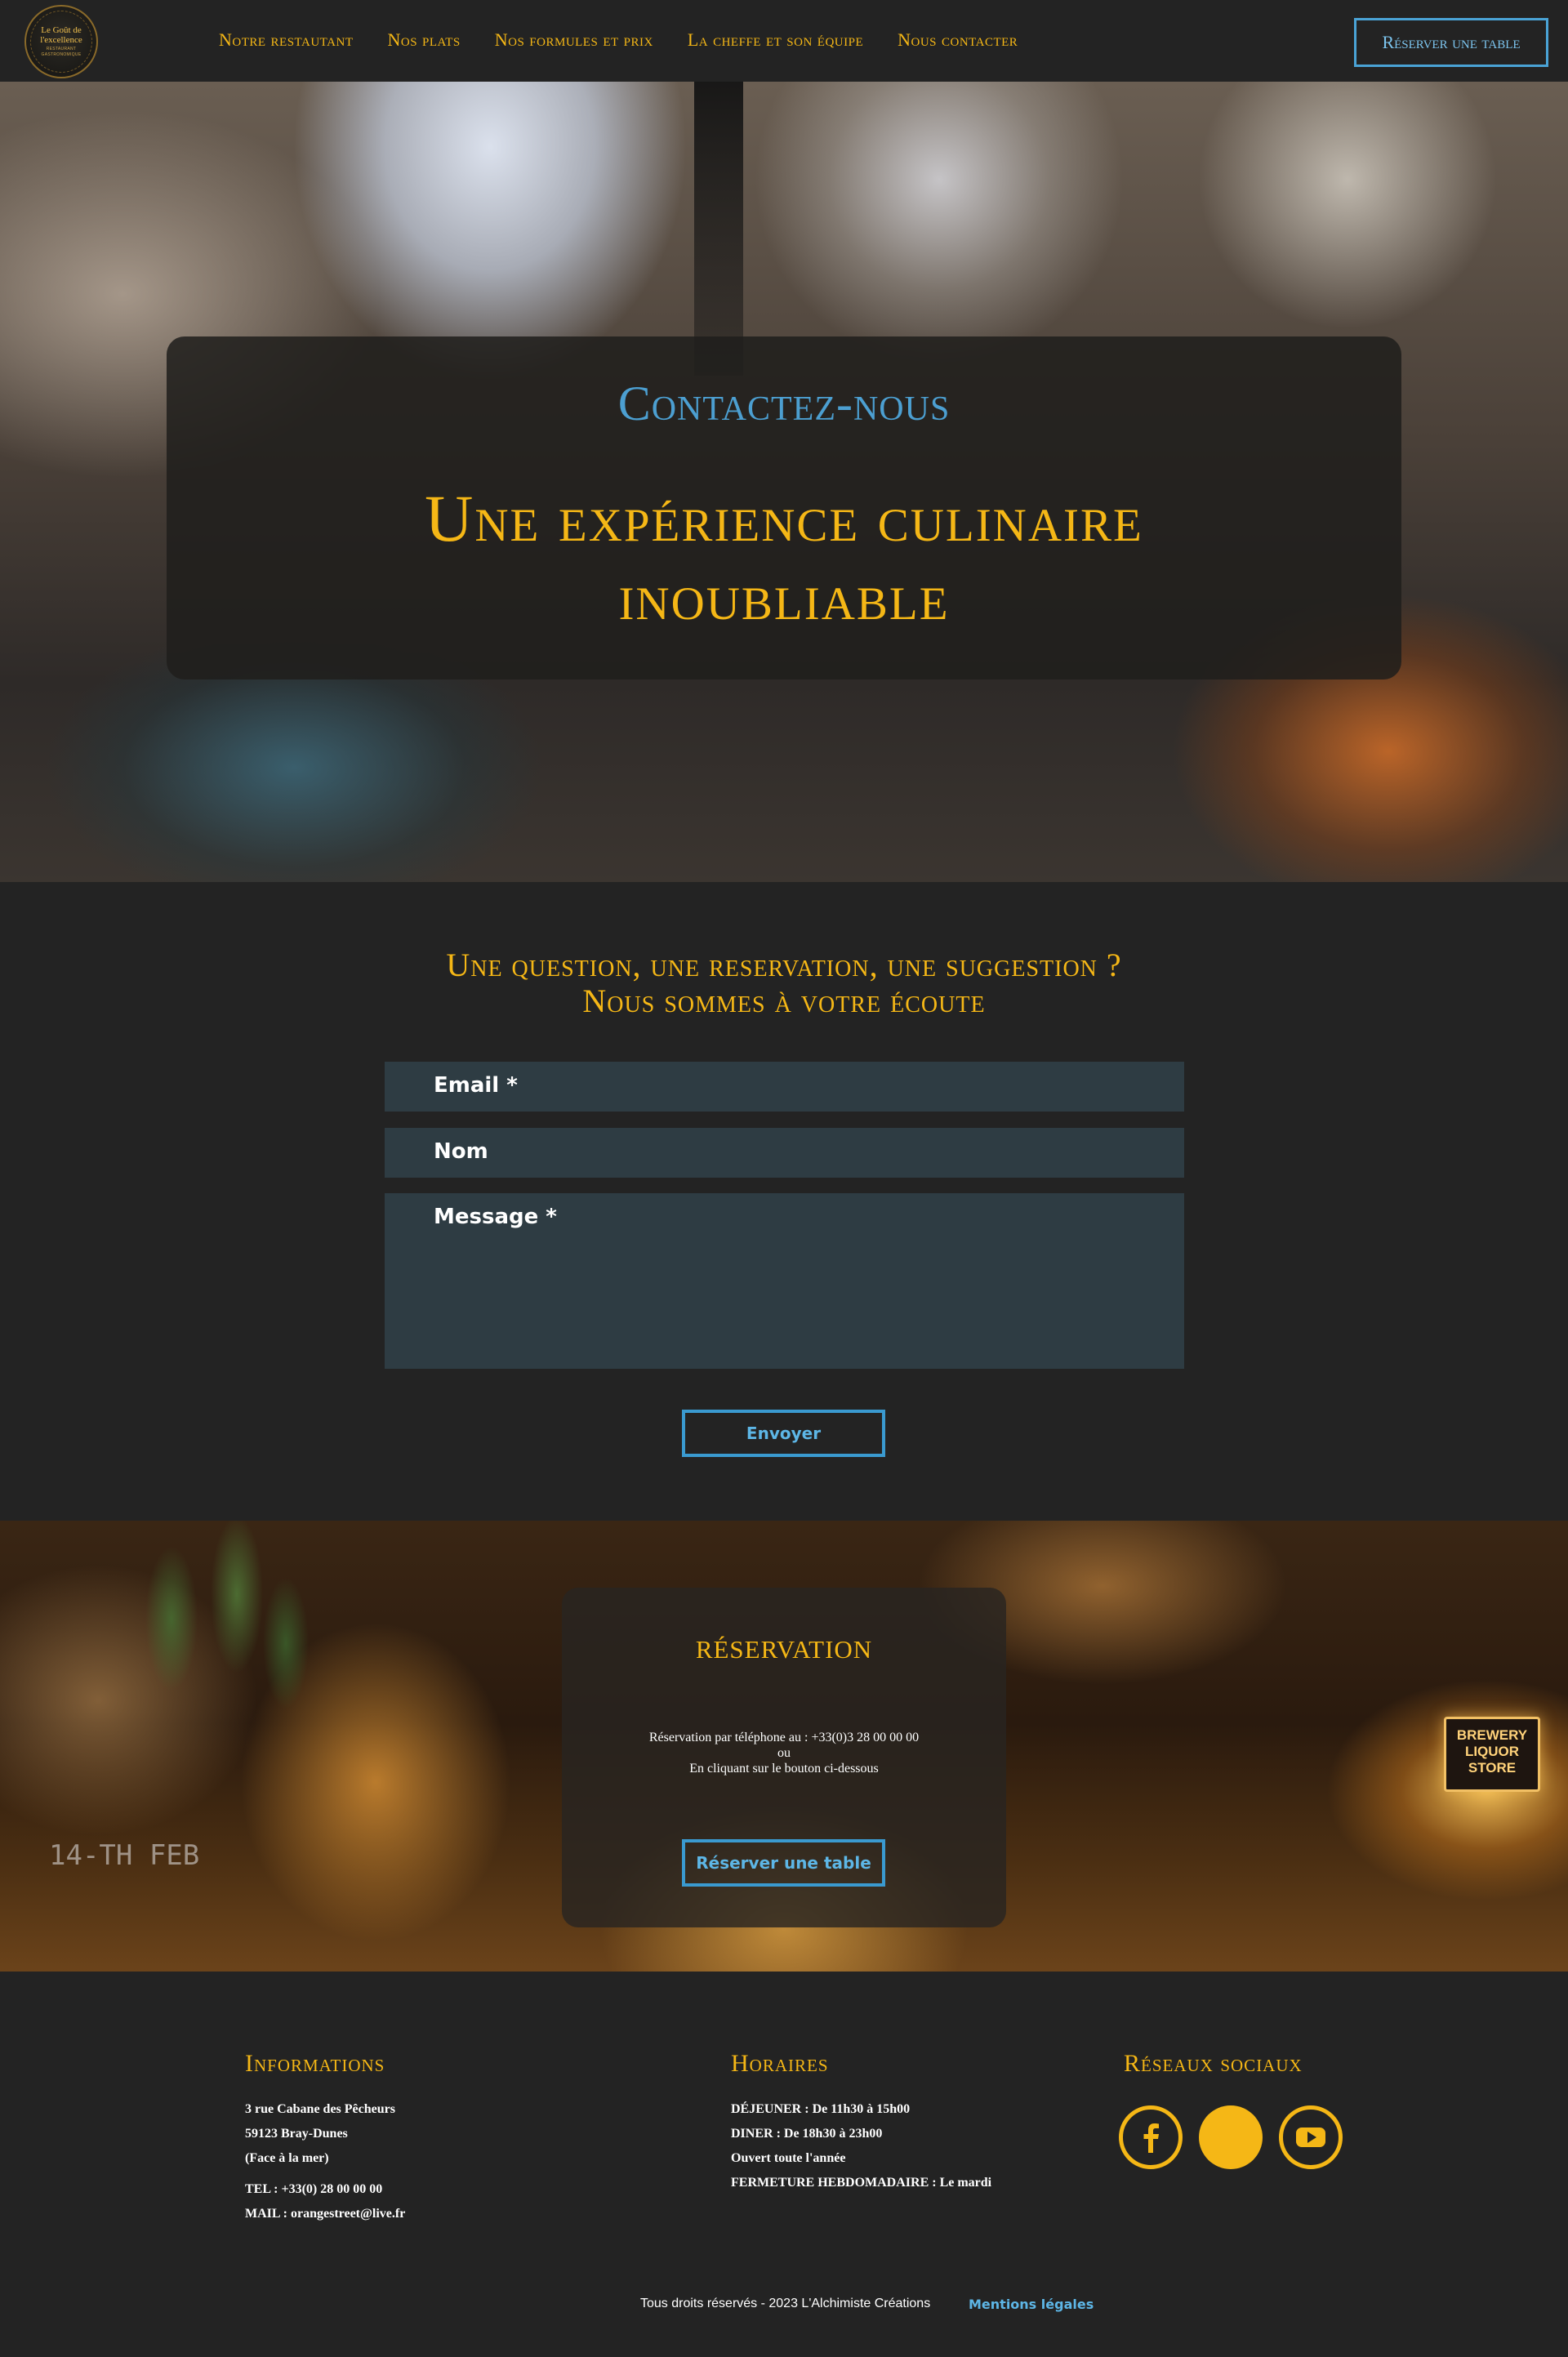 The width and height of the screenshot is (1568, 2357). I want to click on reserve-table-nav-button: Réserver une table, so click(1451, 42).